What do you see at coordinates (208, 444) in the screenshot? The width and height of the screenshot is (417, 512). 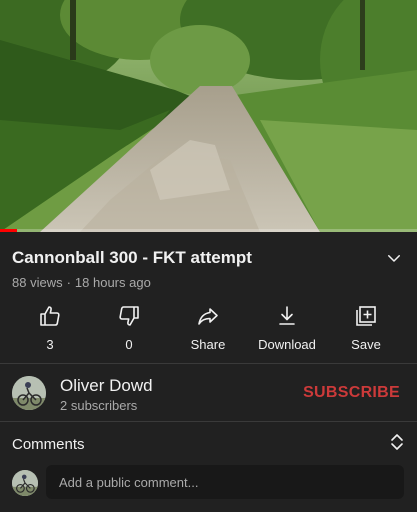 I see `comments-header: Comments` at bounding box center [208, 444].